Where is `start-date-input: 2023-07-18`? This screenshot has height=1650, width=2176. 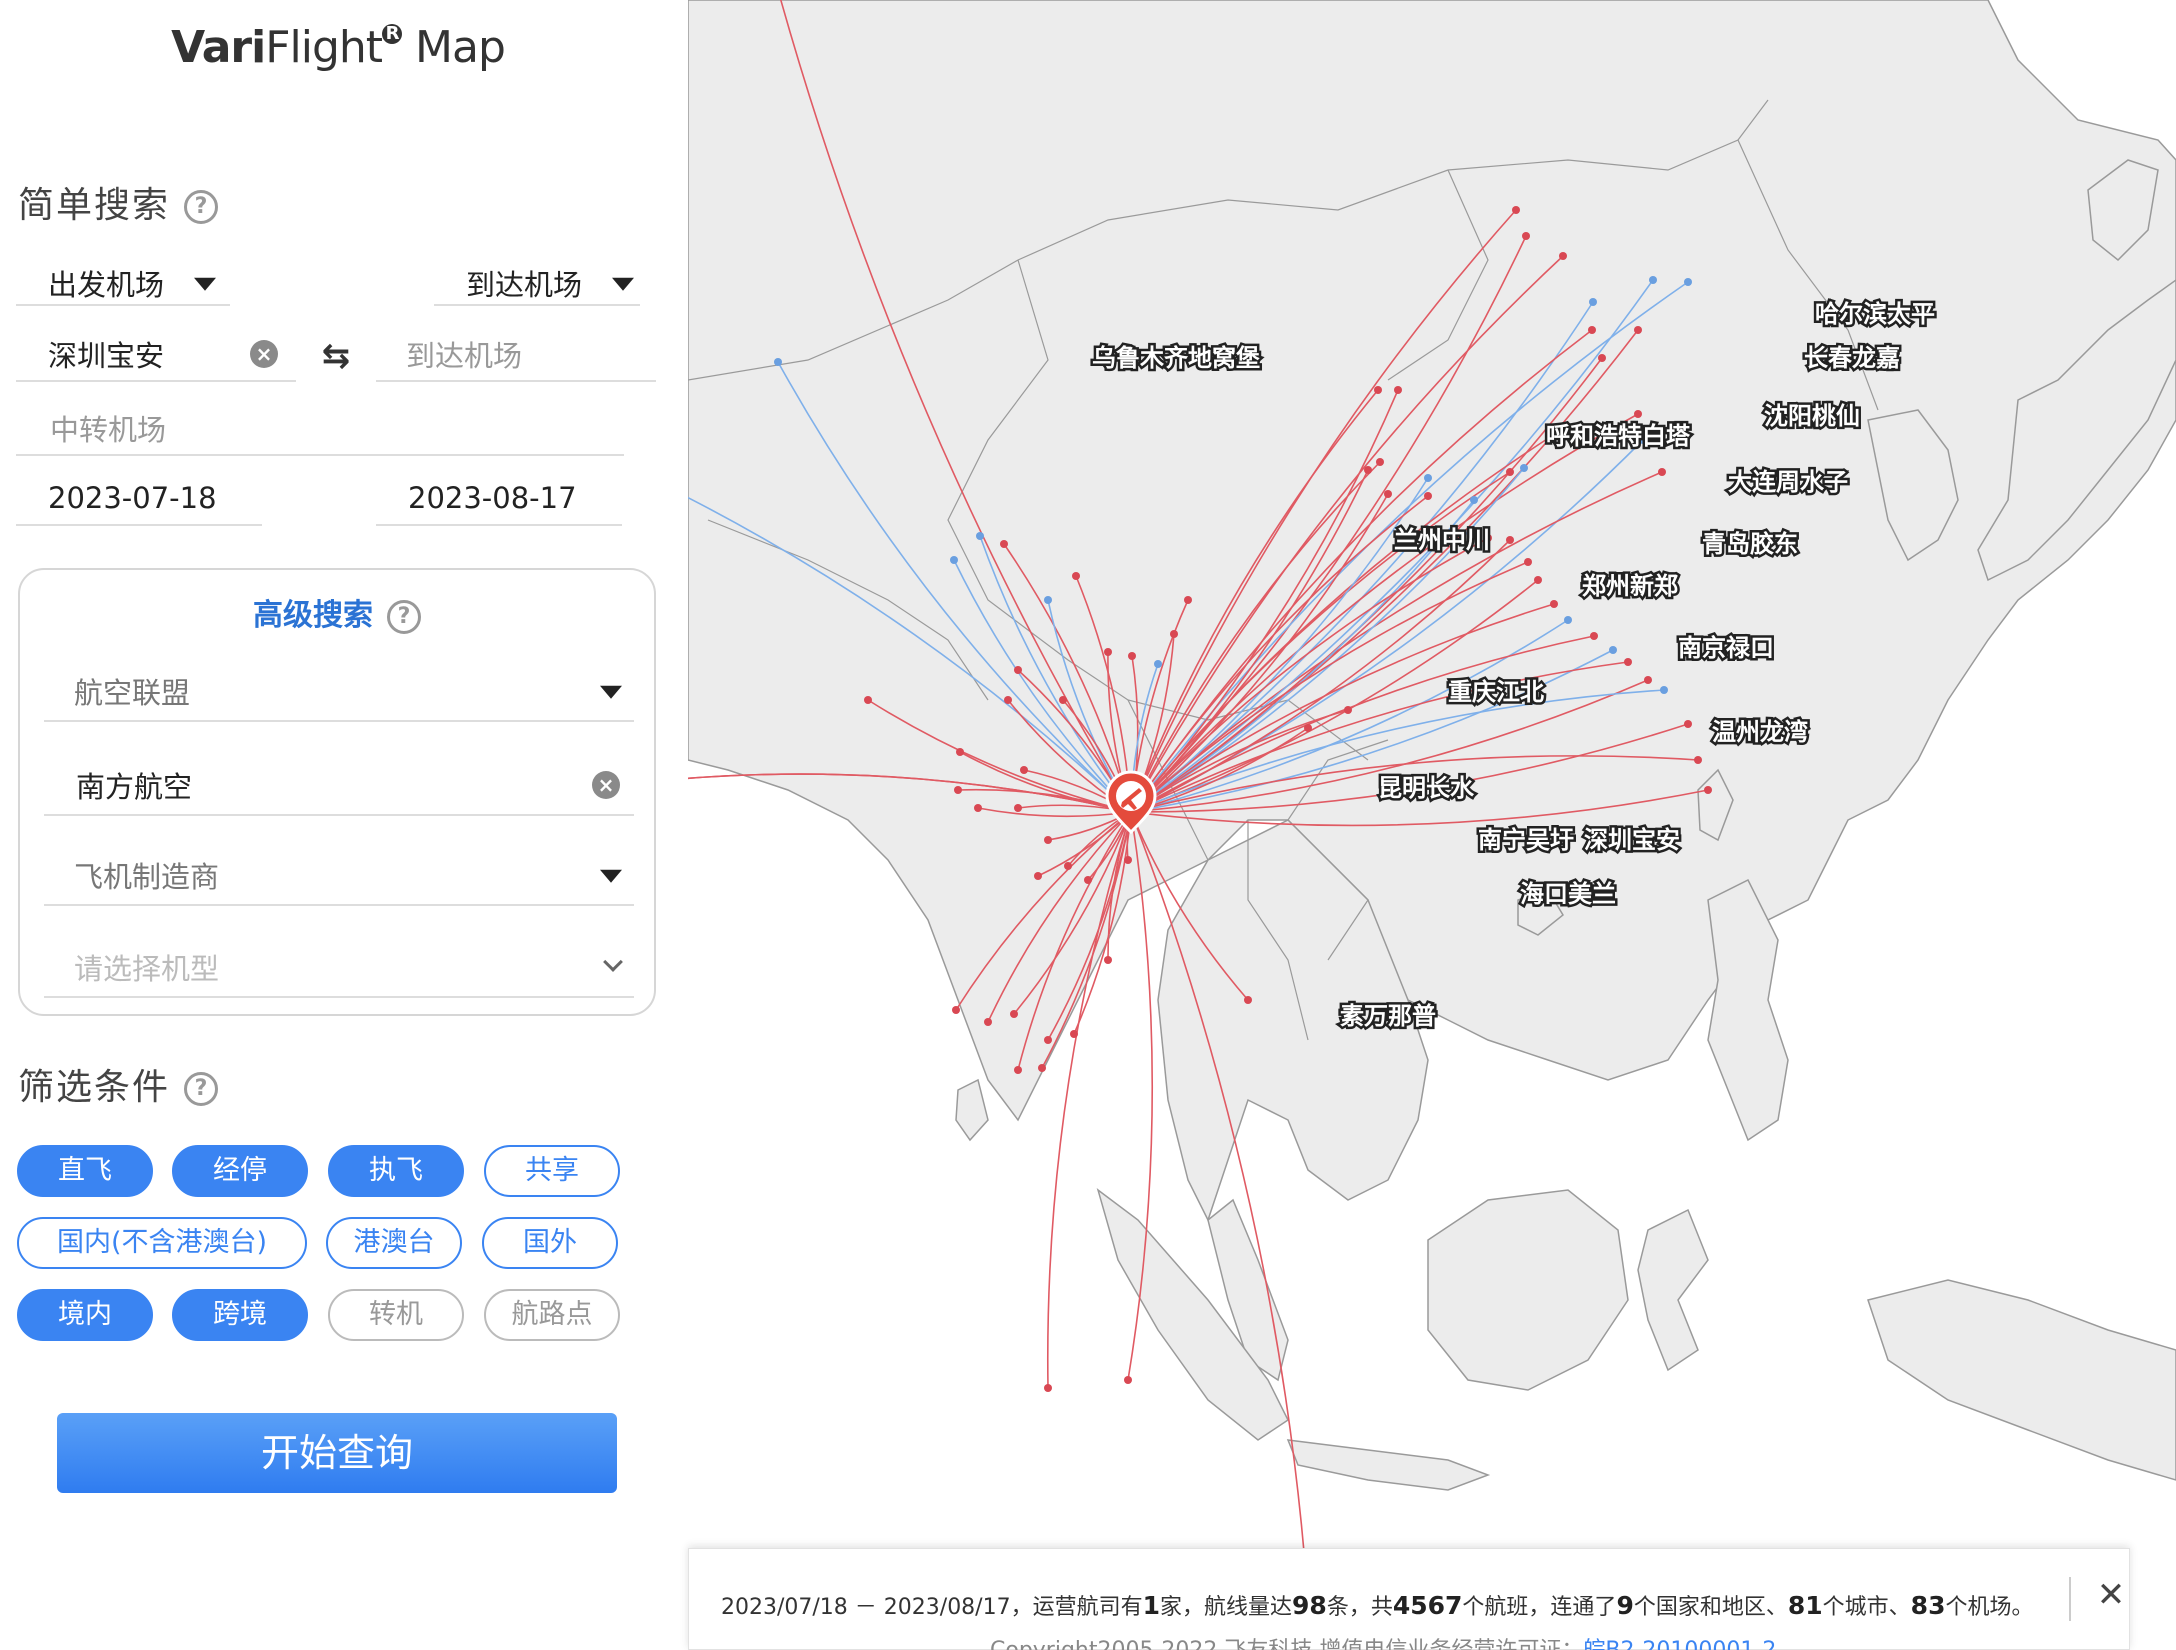
start-date-input: 2023-07-18 is located at coordinates (139, 499).